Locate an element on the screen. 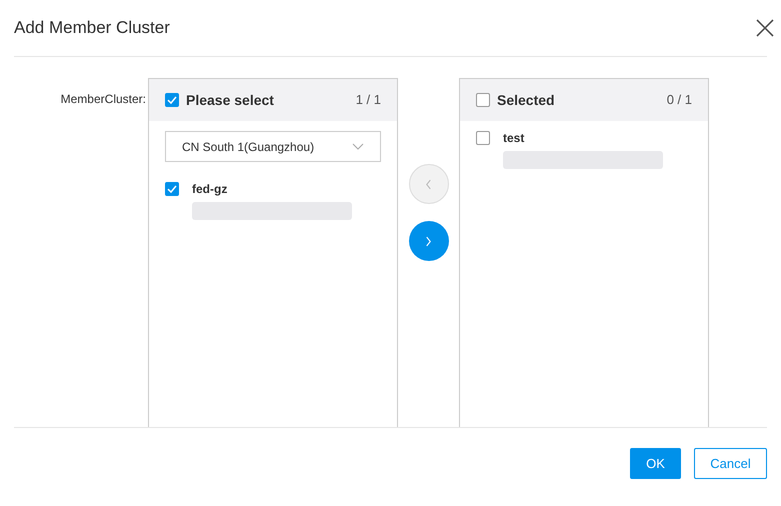  close-icon is located at coordinates (765, 28).